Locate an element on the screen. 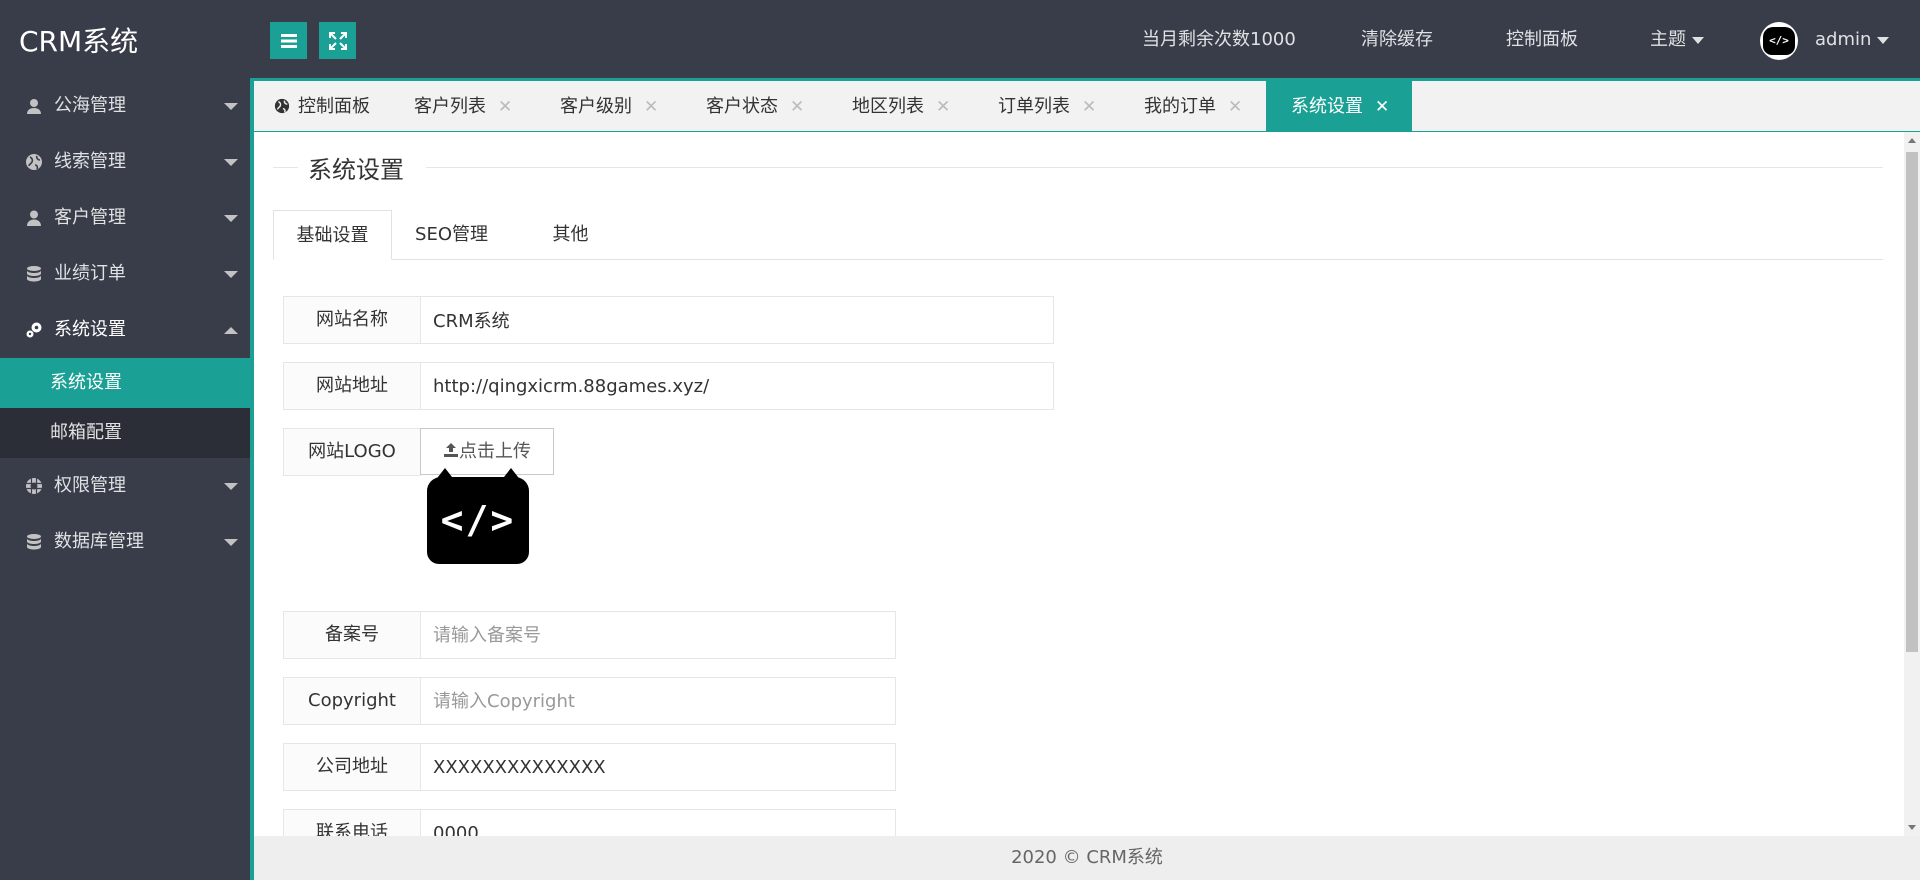 The height and width of the screenshot is (880, 1920). fullscreen-button is located at coordinates (337, 40).